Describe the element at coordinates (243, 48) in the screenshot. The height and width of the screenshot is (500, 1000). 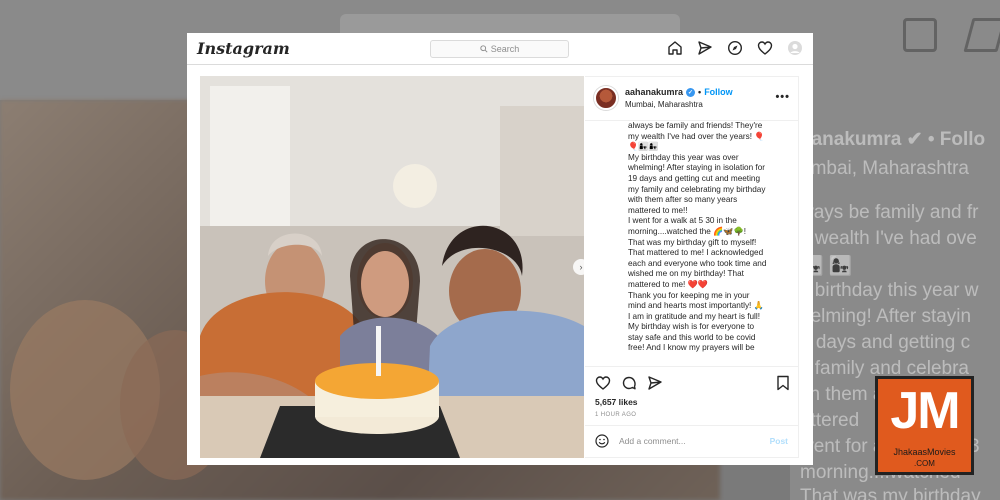
I see `instagram-logo: Instagram` at that location.